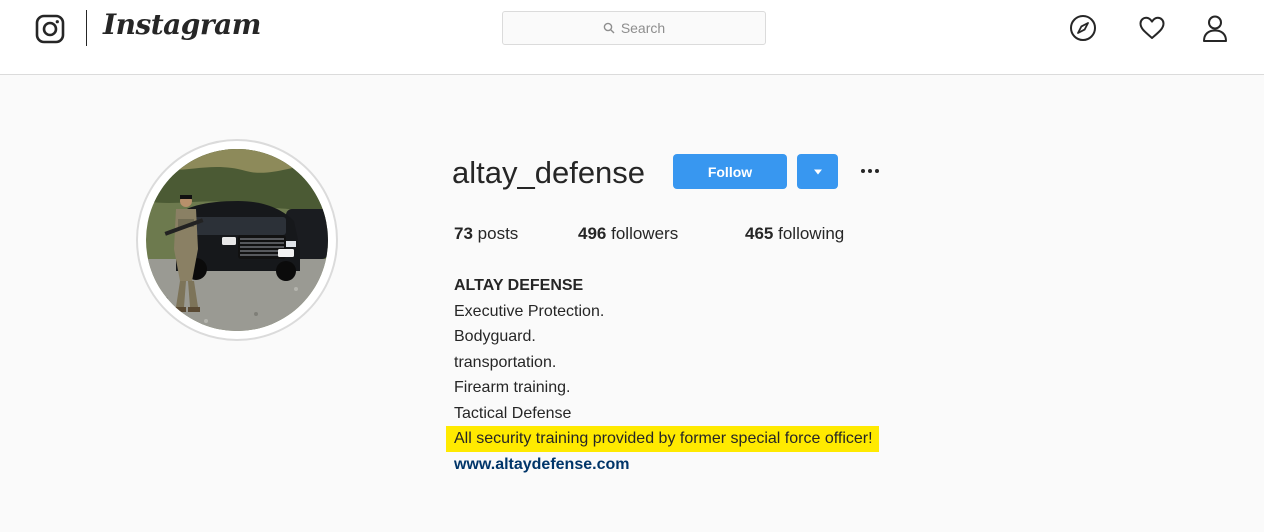  What do you see at coordinates (519, 285) in the screenshot?
I see `bio-full-name: ALTAY DEFENSE` at bounding box center [519, 285].